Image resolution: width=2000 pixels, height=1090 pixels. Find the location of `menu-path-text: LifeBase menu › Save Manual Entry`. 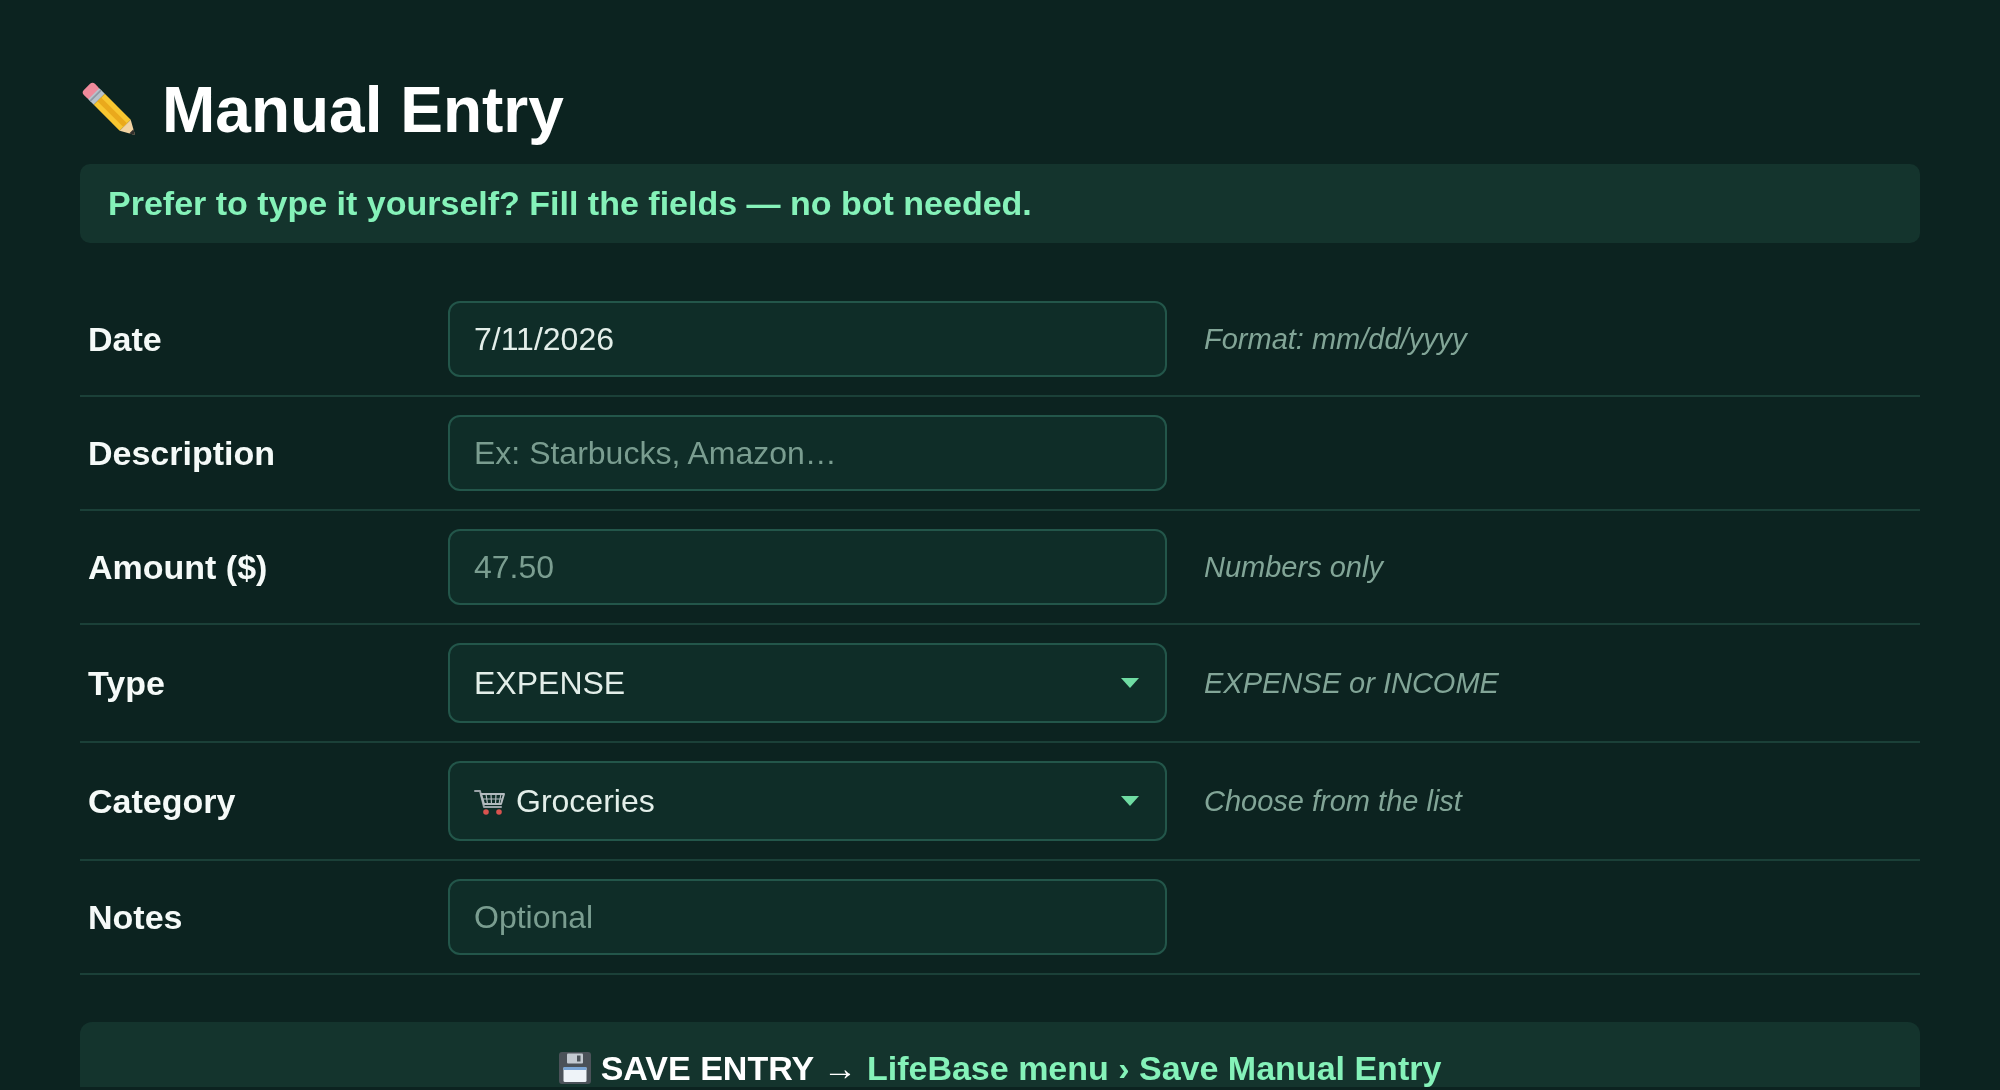

menu-path-text: LifeBase menu › Save Manual Entry is located at coordinates (1154, 1068).